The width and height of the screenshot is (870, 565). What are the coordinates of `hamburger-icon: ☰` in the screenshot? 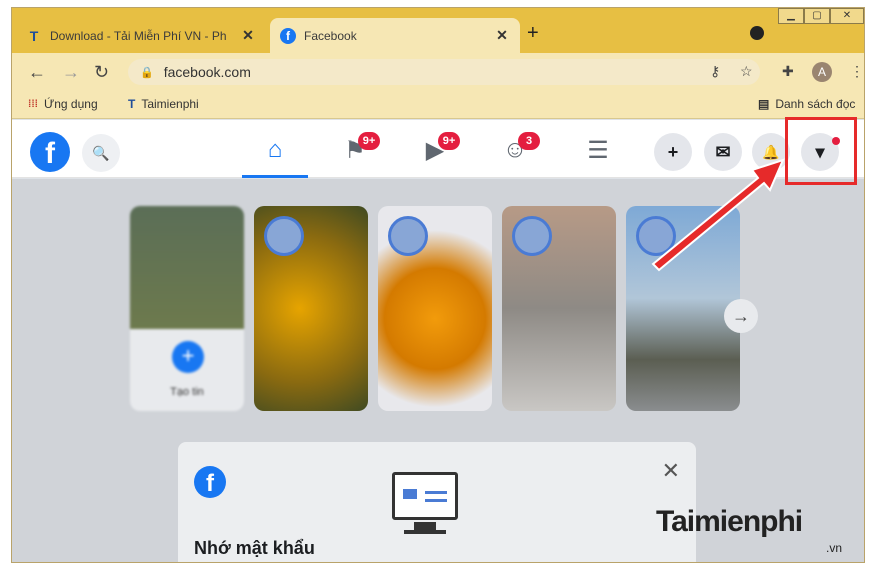 It's located at (598, 150).